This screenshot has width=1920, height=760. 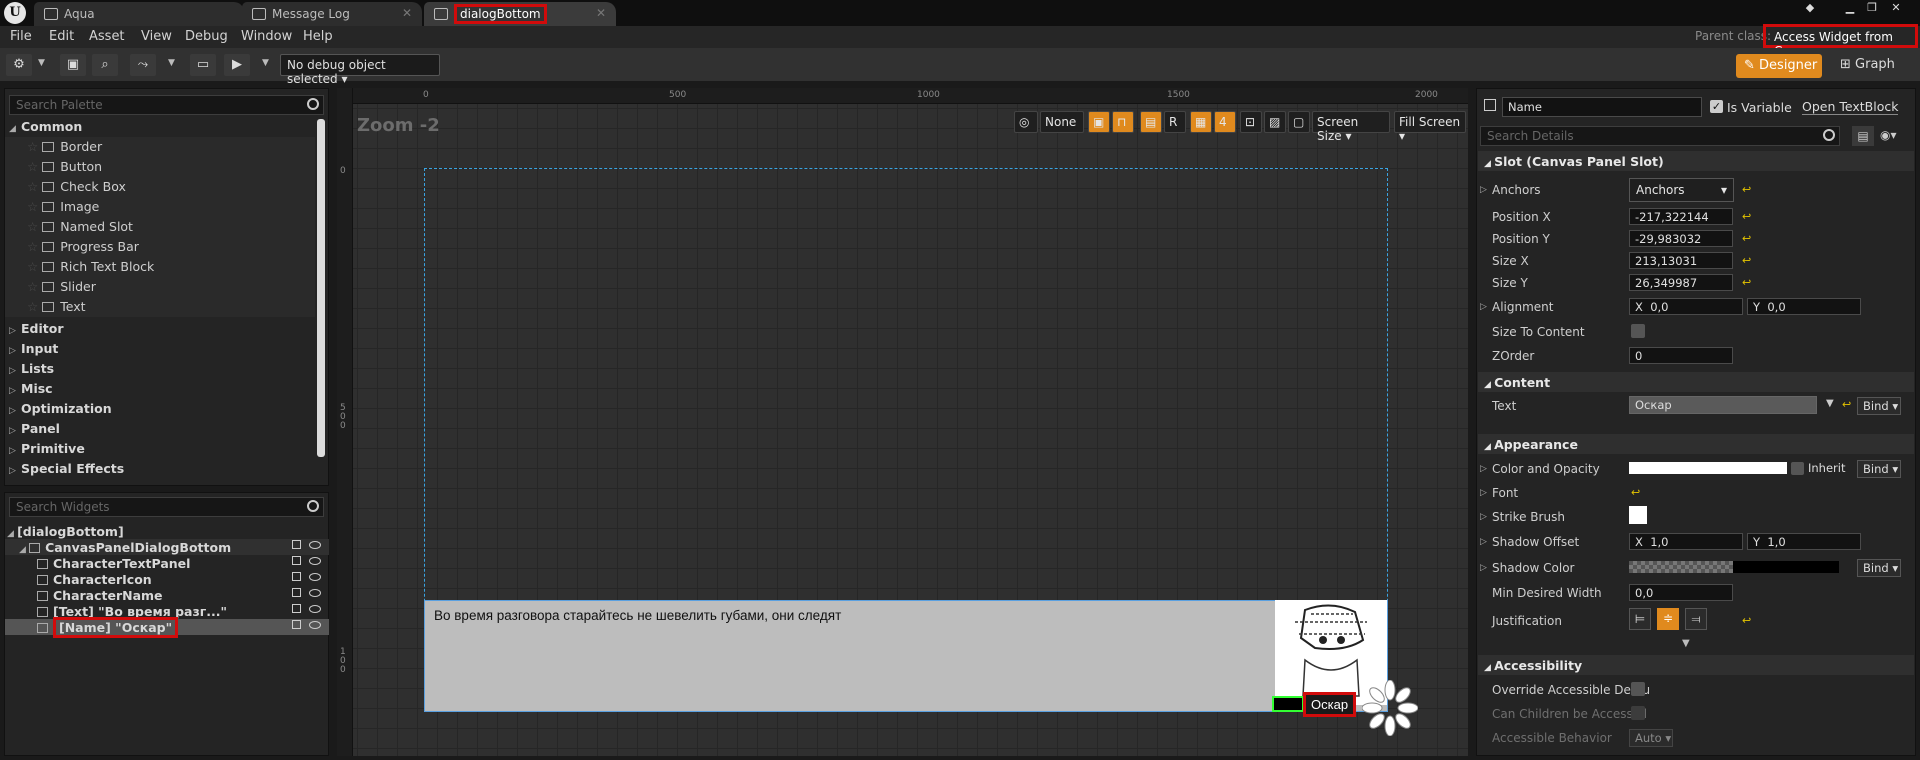 I want to click on lock-icon: ⊓, so click(x=1123, y=122).